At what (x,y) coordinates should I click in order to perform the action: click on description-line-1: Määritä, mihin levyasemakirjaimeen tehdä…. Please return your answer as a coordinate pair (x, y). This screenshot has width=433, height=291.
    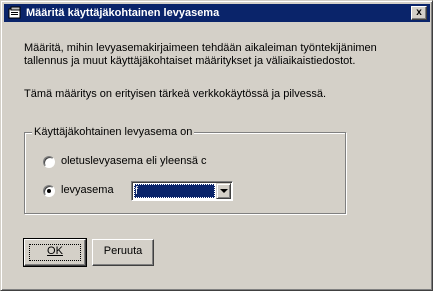
    Looking at the image, I should click on (200, 48).